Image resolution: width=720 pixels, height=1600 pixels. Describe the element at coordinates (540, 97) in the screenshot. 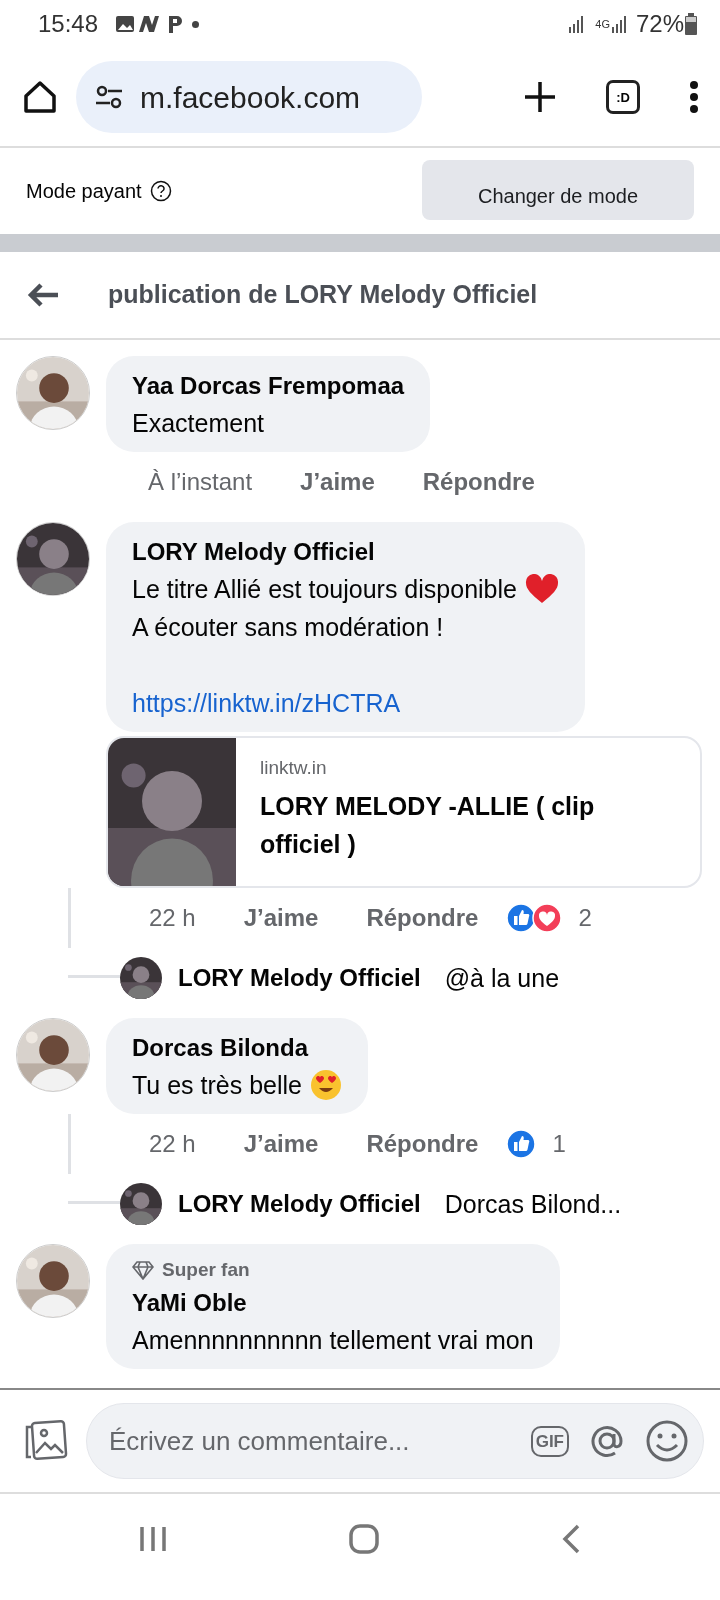

I see `plus-icon` at that location.